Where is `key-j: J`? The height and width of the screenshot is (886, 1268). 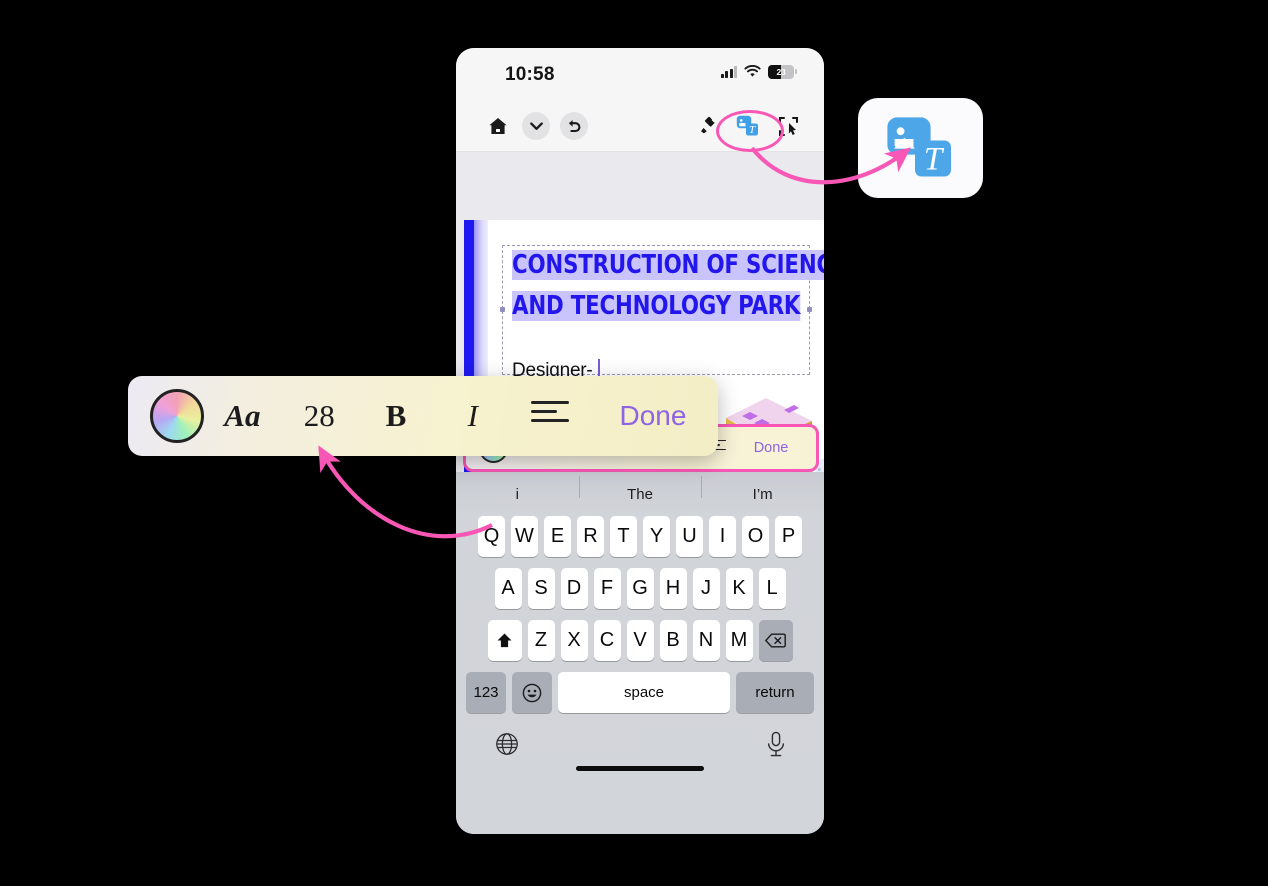 key-j: J is located at coordinates (706, 588).